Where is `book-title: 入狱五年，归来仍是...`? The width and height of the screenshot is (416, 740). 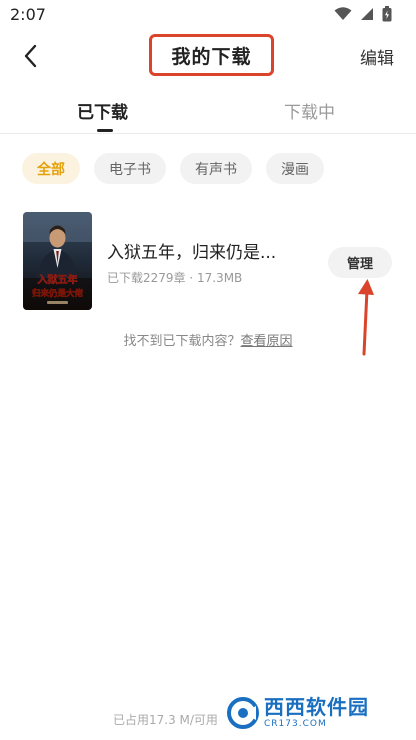
book-title: 入狱五年，归来仍是... is located at coordinates (192, 253).